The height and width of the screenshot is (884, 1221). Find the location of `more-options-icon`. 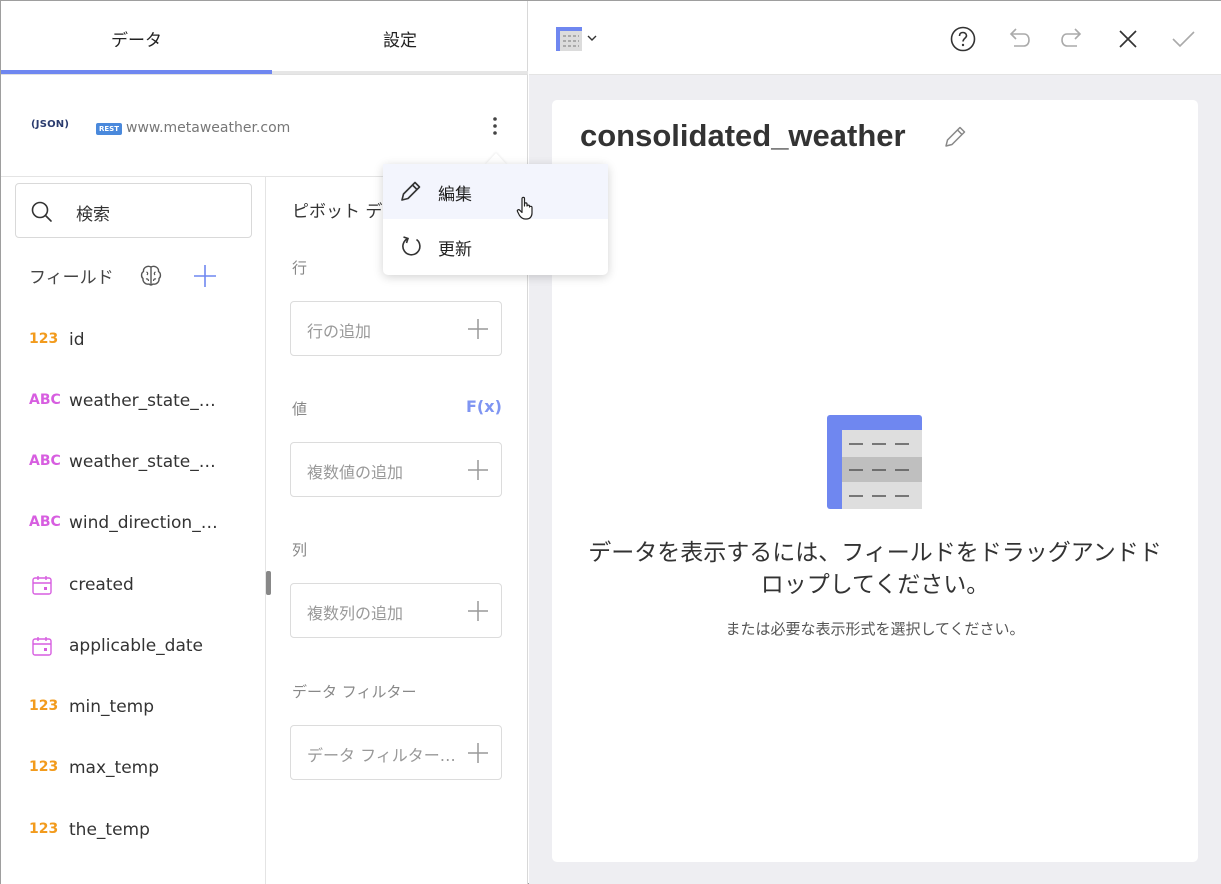

more-options-icon is located at coordinates (495, 126).